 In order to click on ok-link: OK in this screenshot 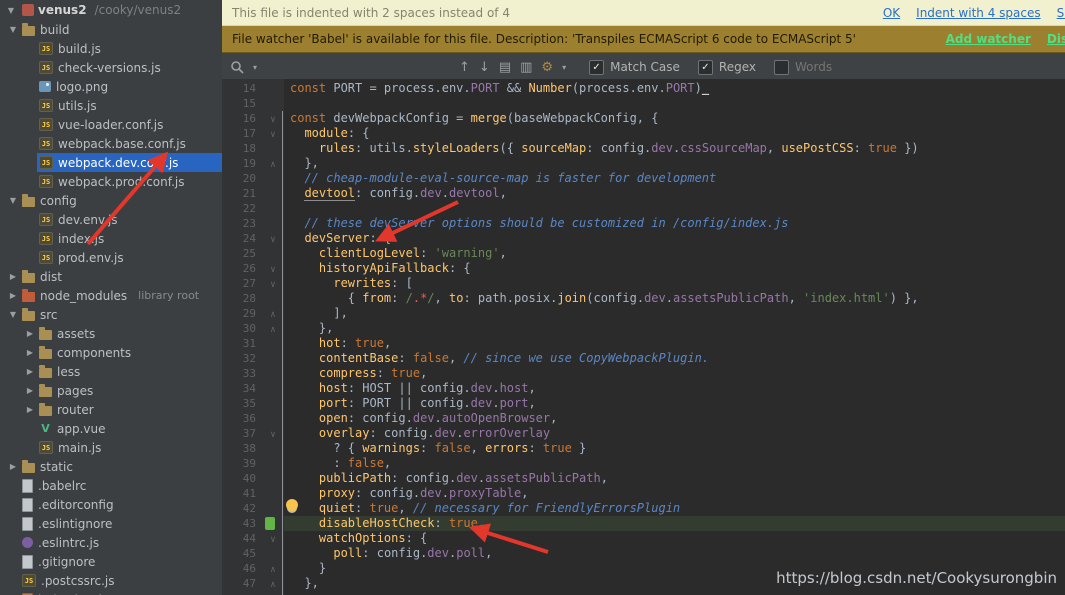, I will do `click(891, 13)`.